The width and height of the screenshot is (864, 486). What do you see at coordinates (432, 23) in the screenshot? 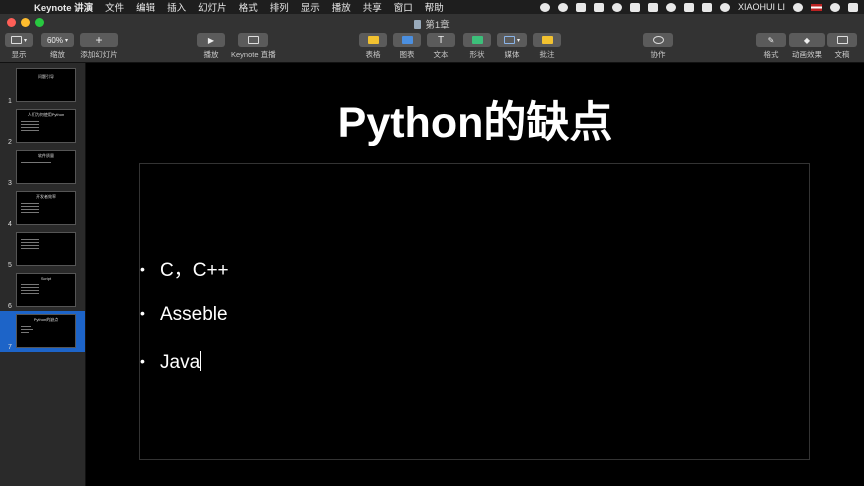
I see `window-title-bar: 第1章` at bounding box center [432, 23].